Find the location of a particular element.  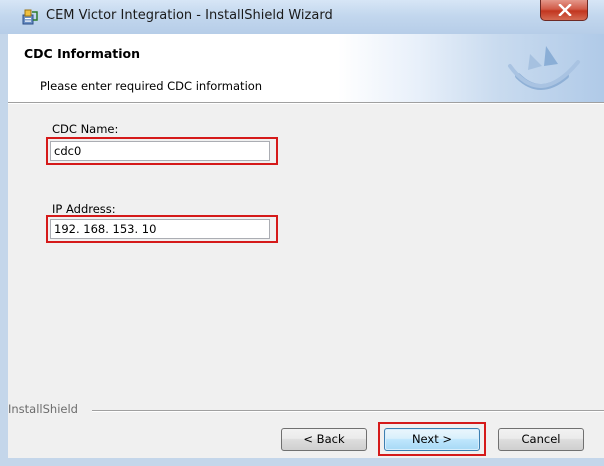

back-button: < Back is located at coordinates (324, 439).